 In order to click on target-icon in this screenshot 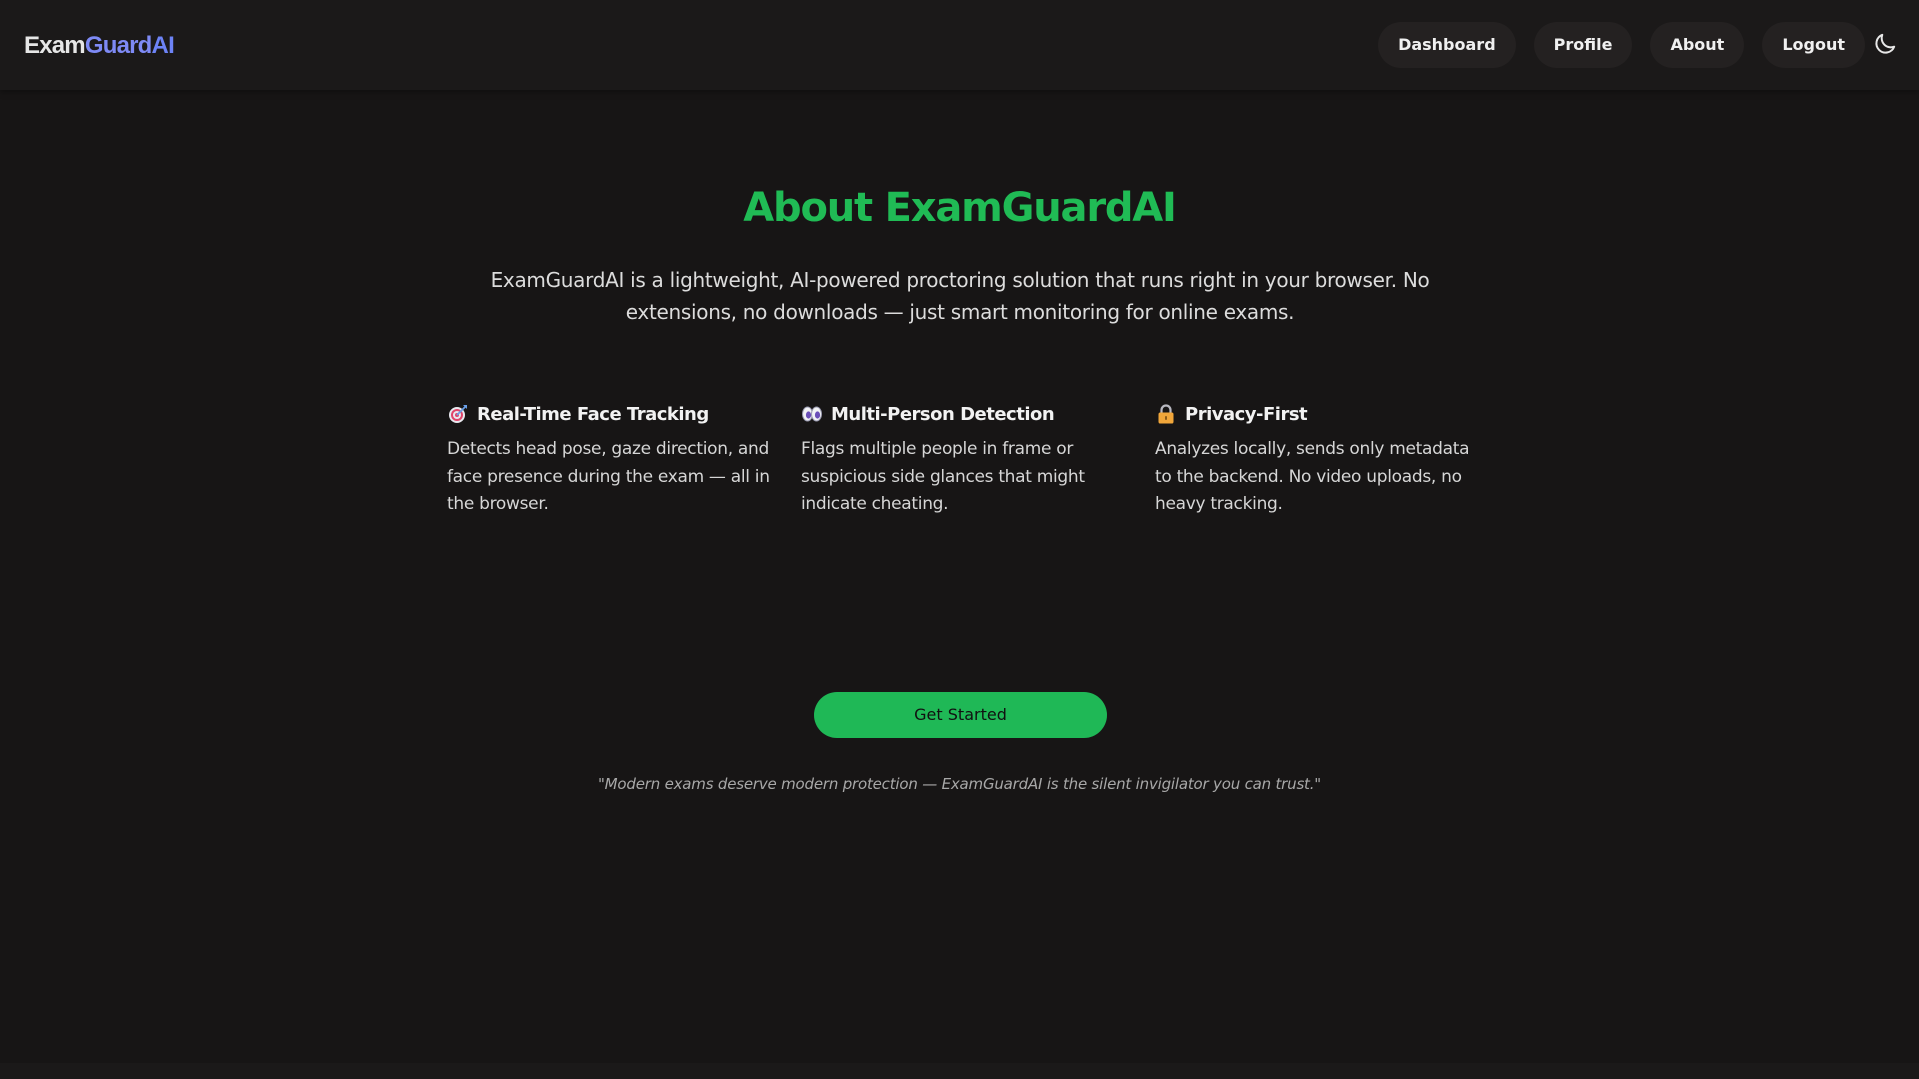, I will do `click(458, 414)`.